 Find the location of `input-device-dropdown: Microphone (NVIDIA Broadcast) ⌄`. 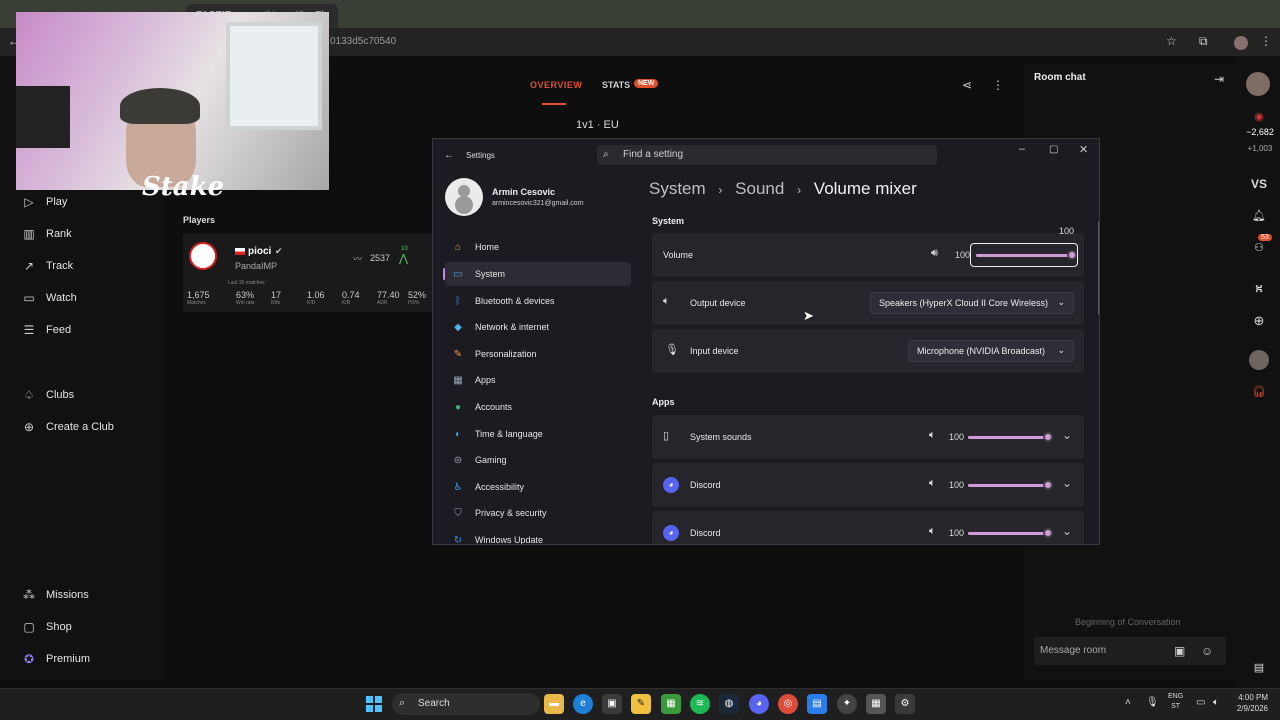

input-device-dropdown: Microphone (NVIDIA Broadcast) ⌄ is located at coordinates (991, 351).